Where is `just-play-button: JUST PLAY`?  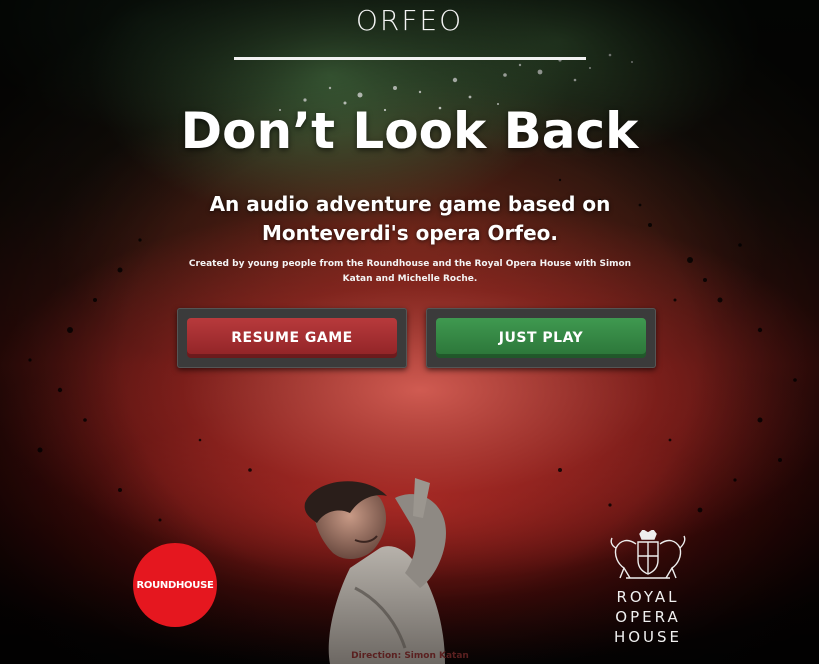
just-play-button: JUST PLAY is located at coordinates (541, 338).